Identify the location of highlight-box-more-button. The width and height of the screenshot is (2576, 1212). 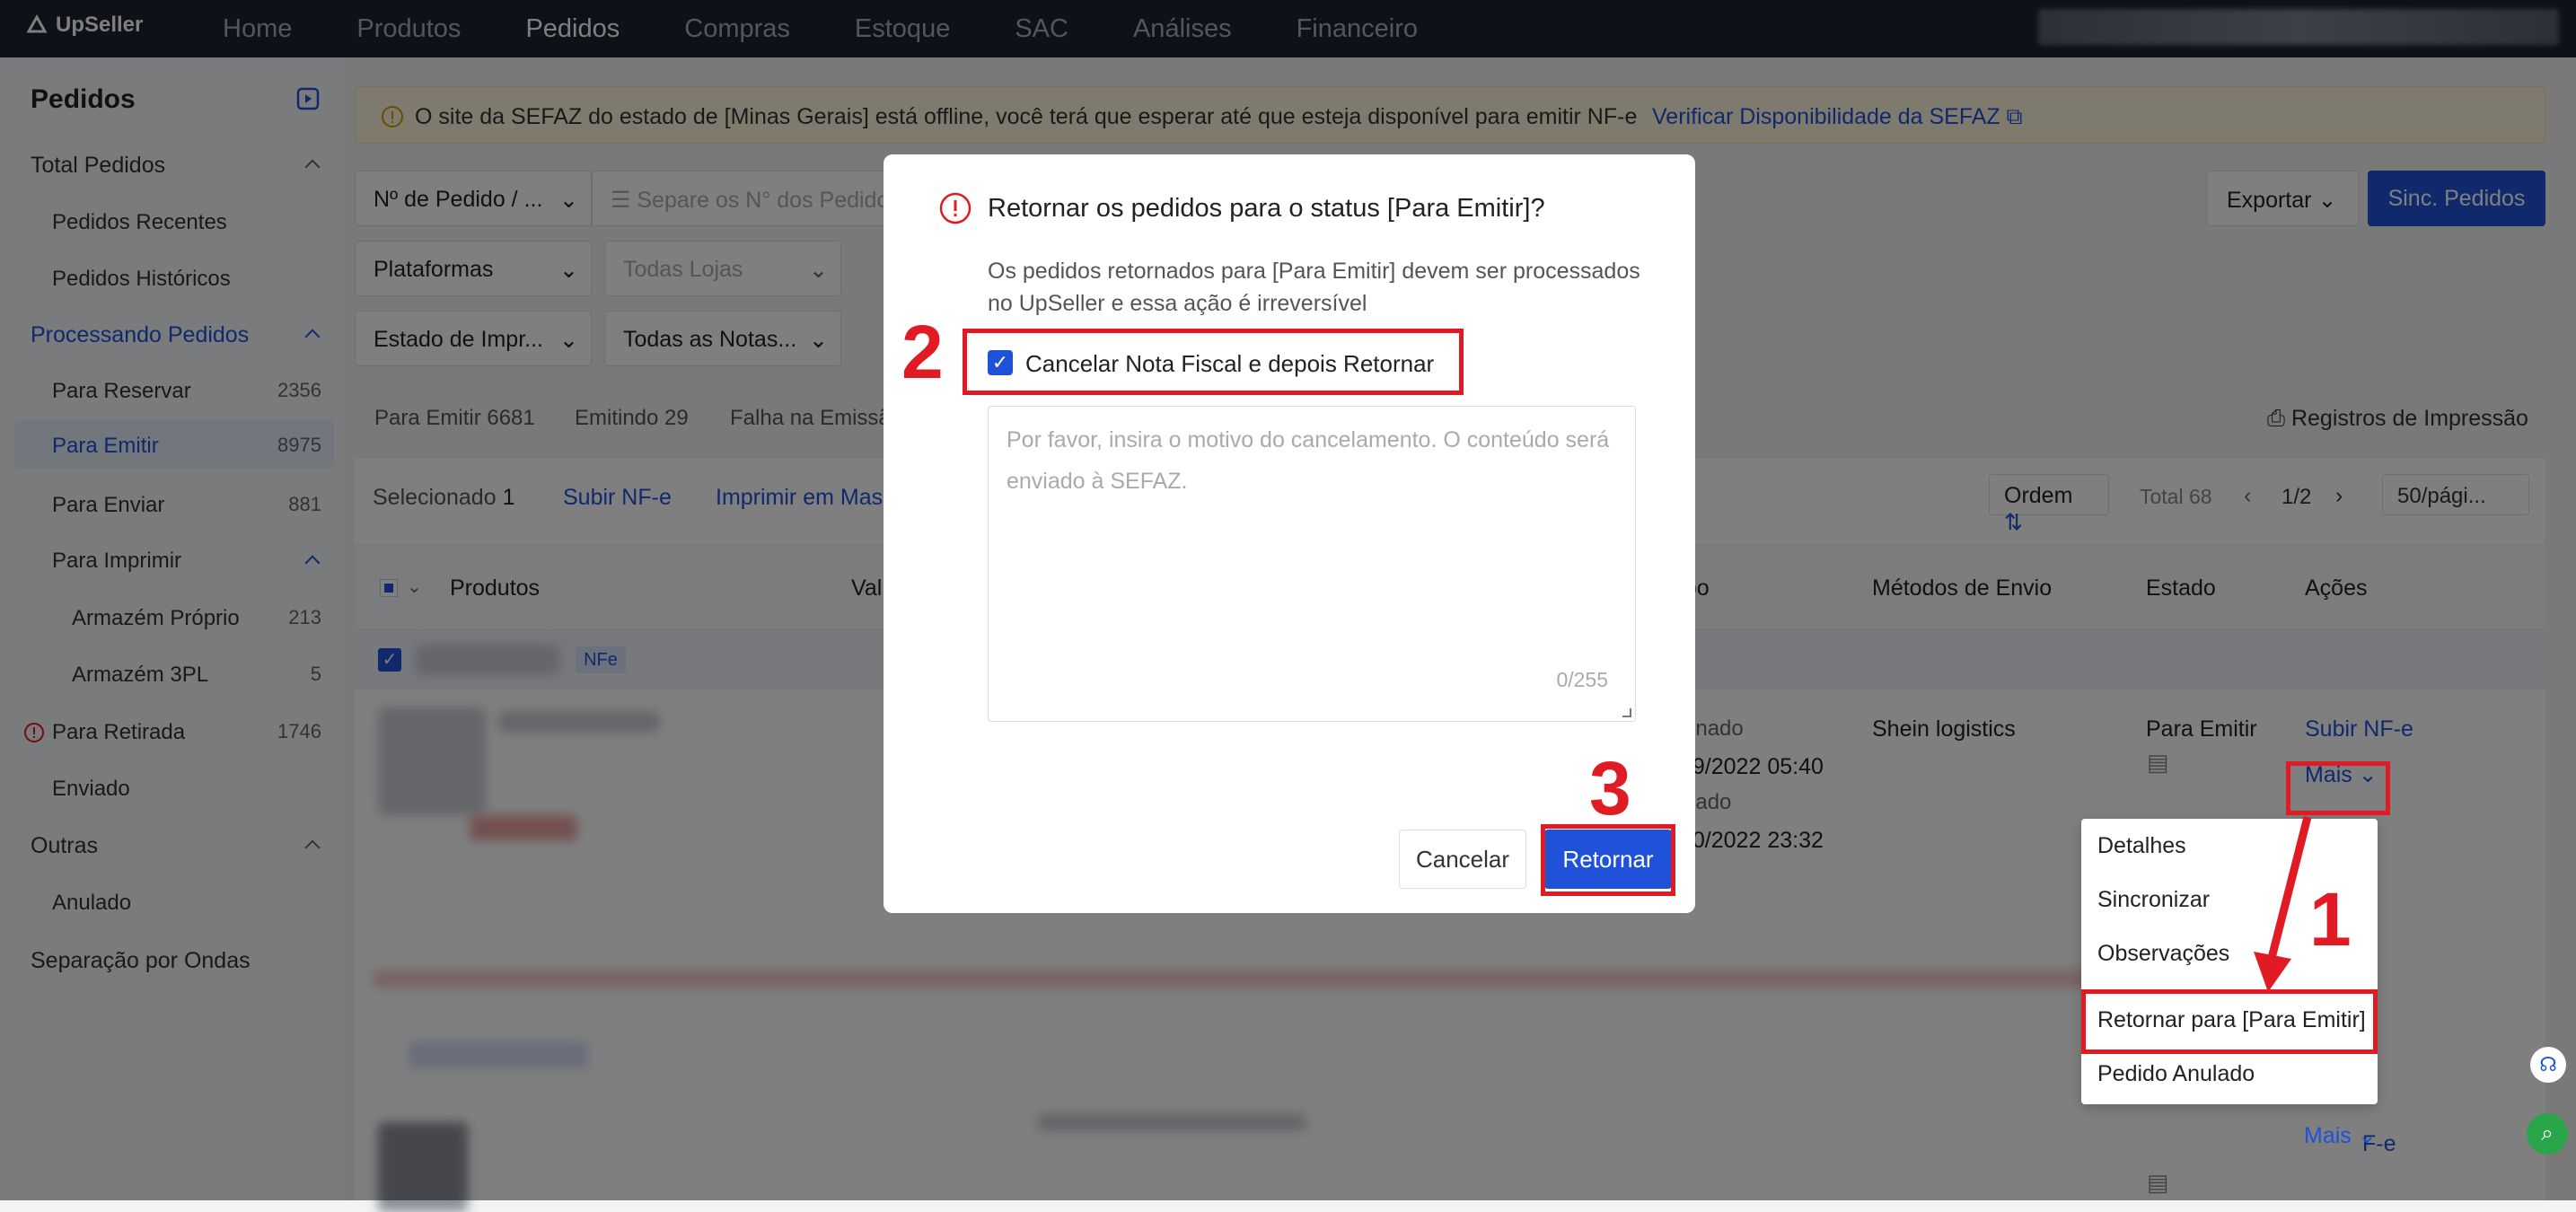
(2338, 788).